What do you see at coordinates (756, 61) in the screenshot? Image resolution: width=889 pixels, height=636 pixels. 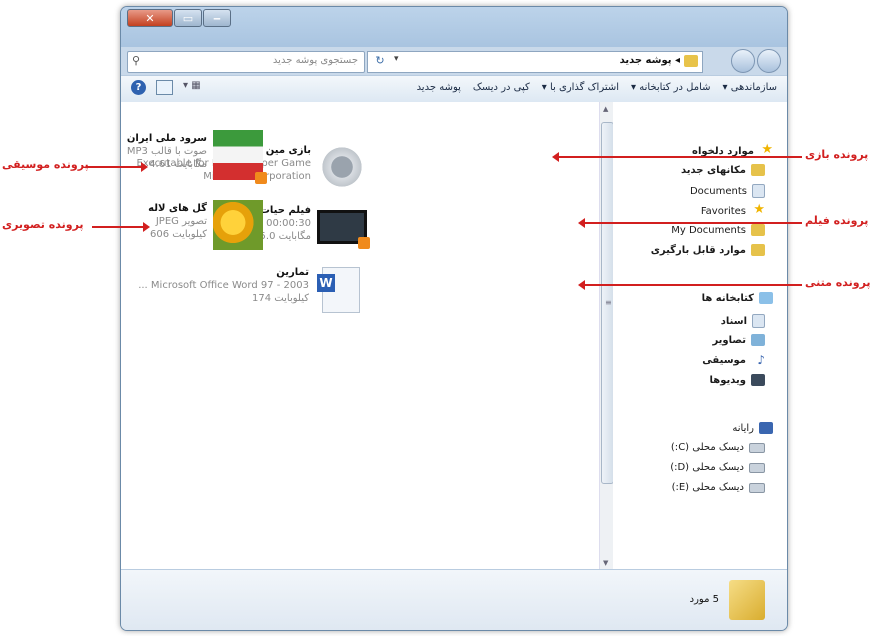 I see `back-forward` at bounding box center [756, 61].